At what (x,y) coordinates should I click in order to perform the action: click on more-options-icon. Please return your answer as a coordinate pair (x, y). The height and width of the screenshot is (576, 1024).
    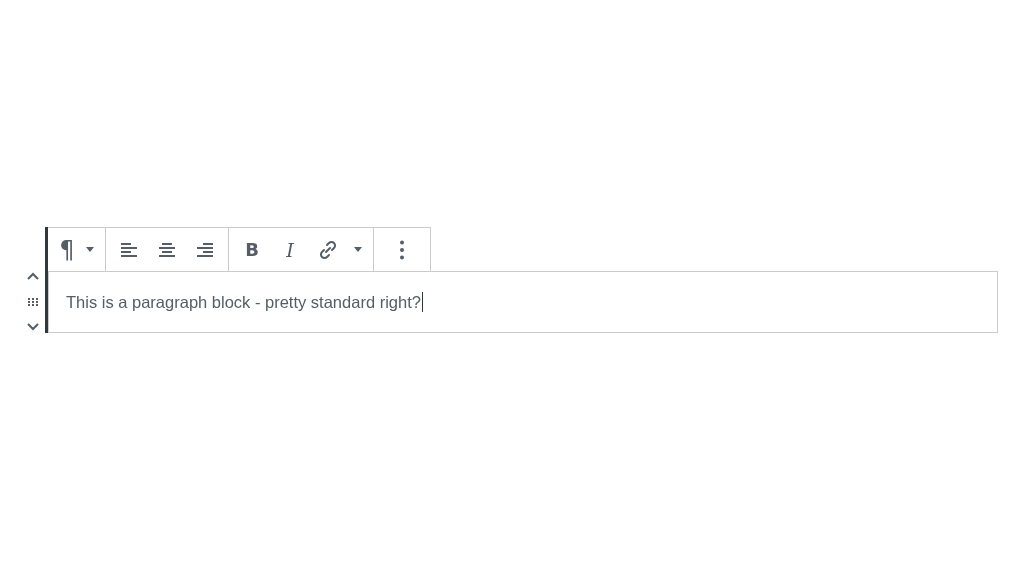
    Looking at the image, I should click on (402, 249).